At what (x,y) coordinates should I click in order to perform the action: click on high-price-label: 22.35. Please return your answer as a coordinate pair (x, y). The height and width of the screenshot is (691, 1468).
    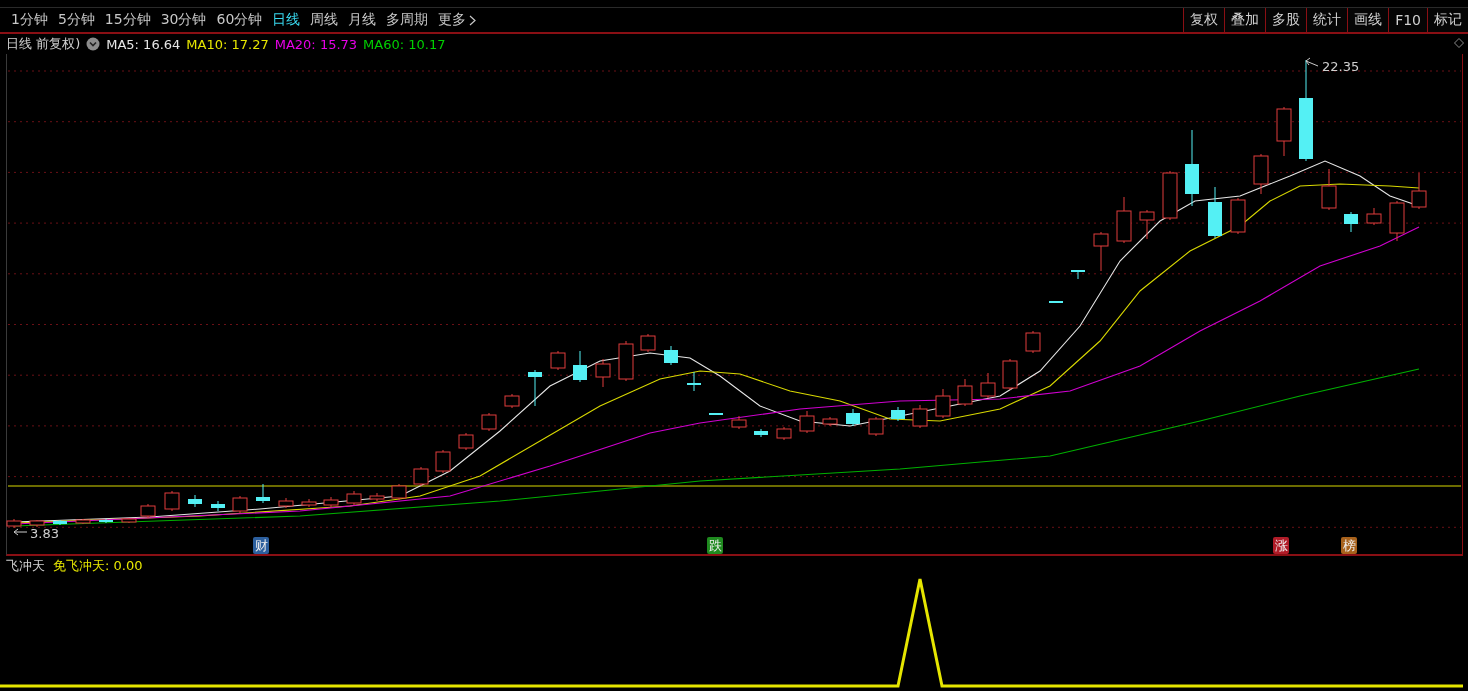
    Looking at the image, I should click on (1341, 66).